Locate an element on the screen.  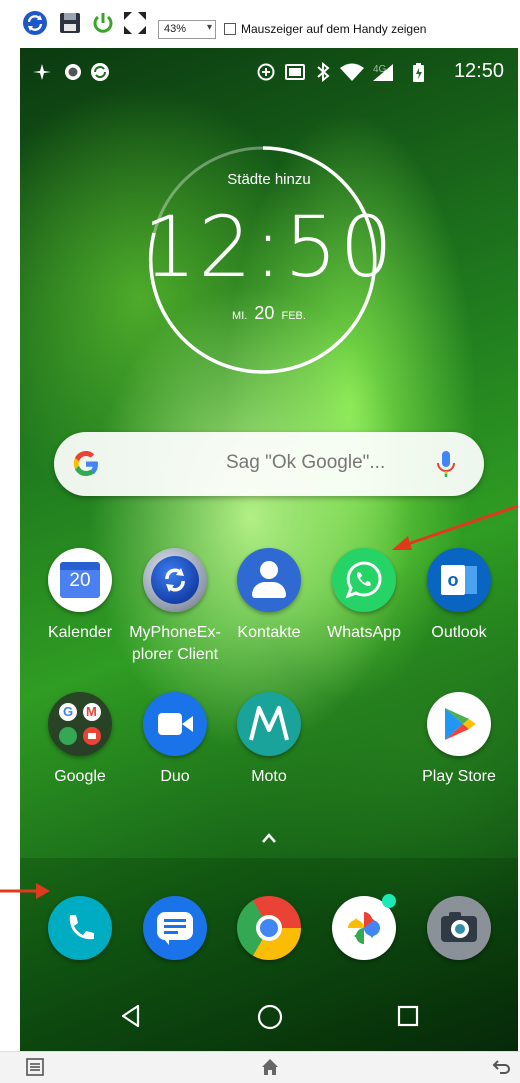
power-icon is located at coordinates (103, 23).